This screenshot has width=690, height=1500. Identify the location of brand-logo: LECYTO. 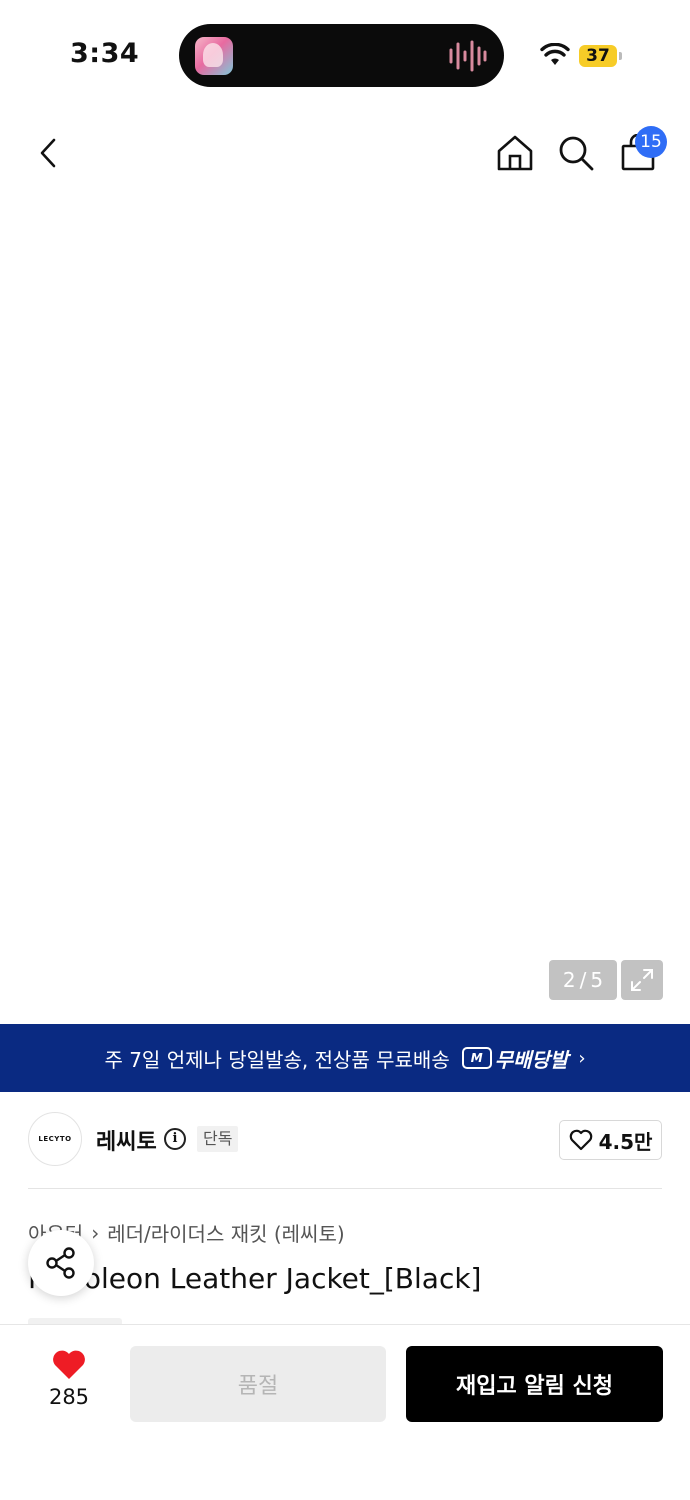
(55, 1139).